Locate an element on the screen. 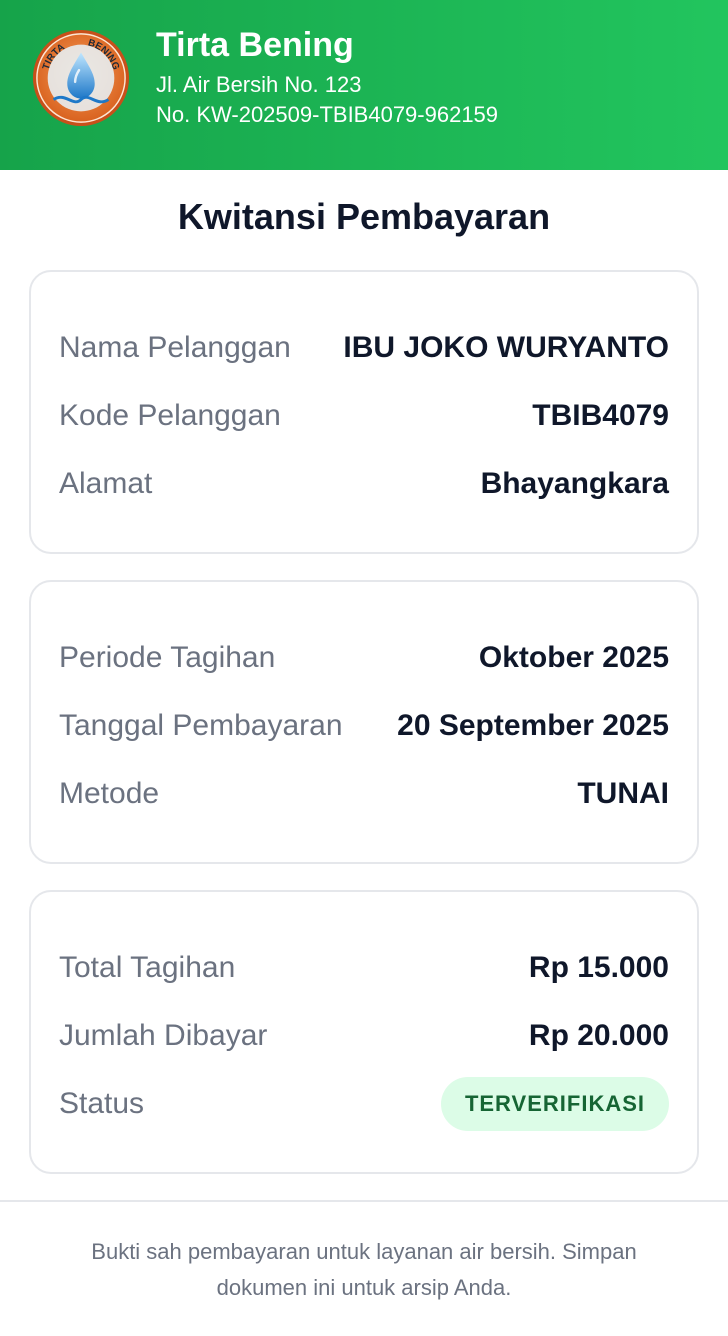  amount-paid-value: Rp 20.000 is located at coordinates (598, 1035).